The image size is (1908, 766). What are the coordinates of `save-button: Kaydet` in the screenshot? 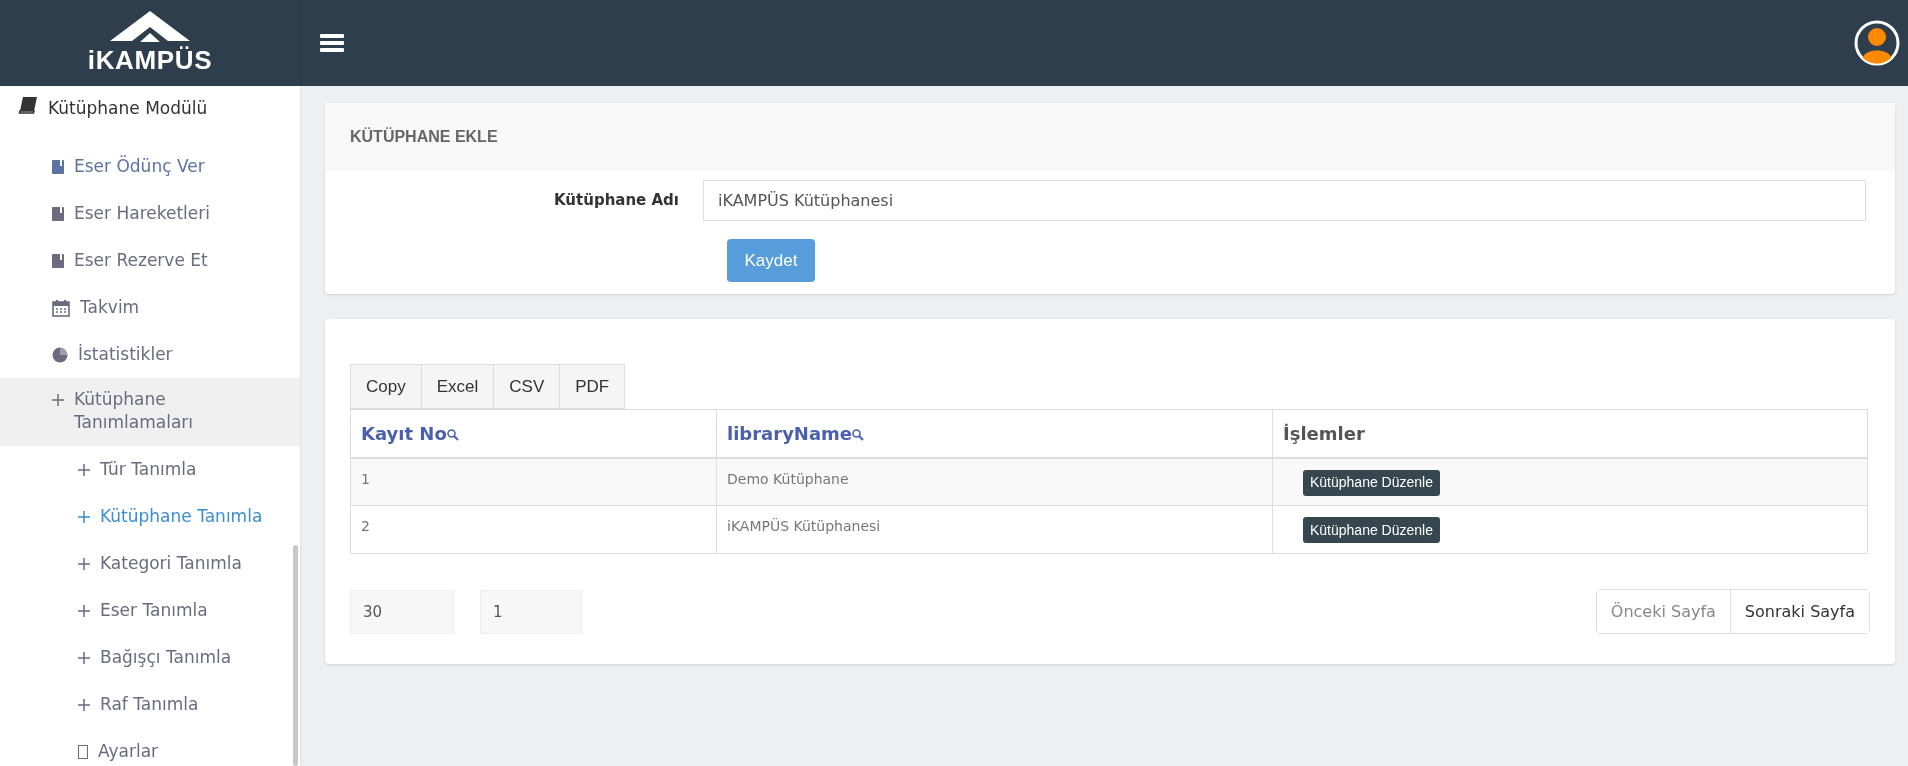 It's located at (771, 260).